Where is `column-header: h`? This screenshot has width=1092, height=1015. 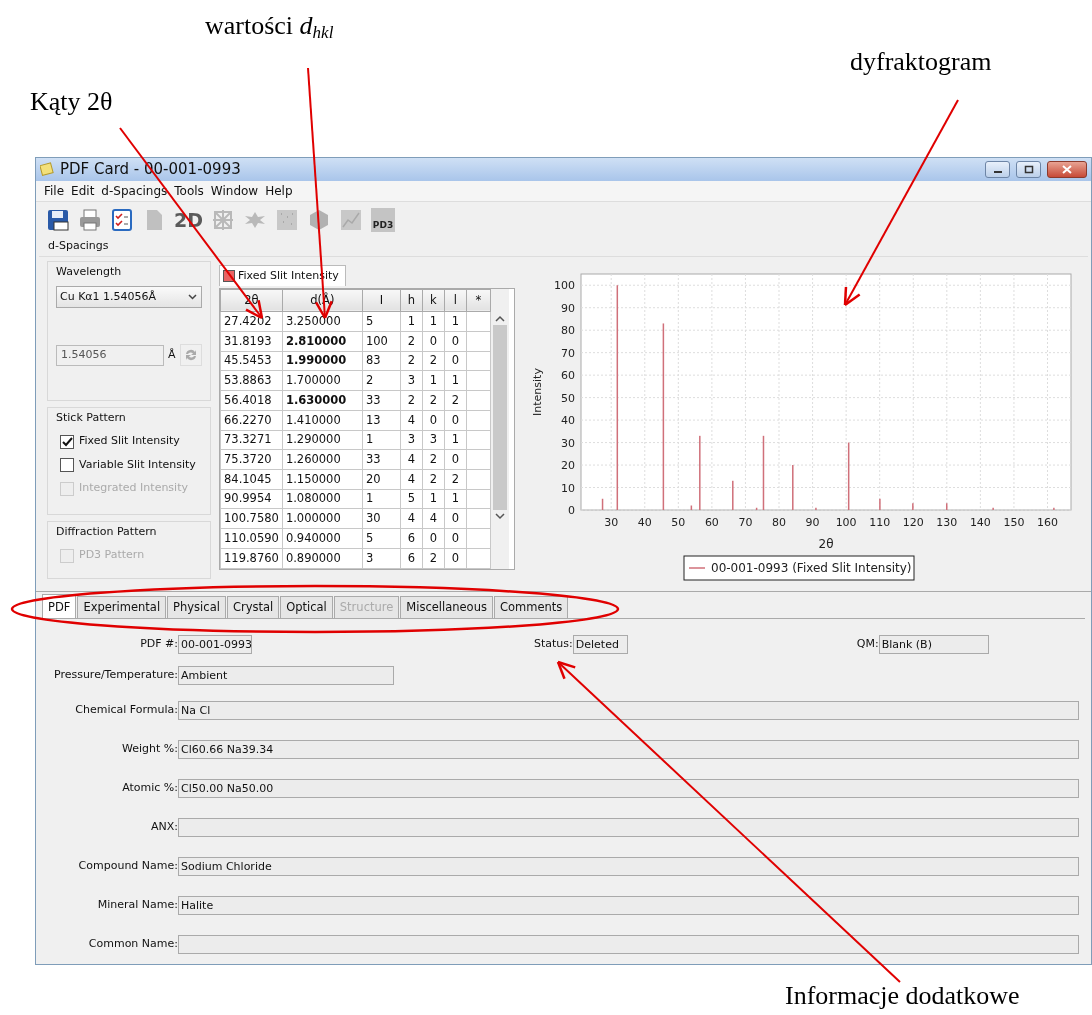
column-header: h is located at coordinates (411, 300).